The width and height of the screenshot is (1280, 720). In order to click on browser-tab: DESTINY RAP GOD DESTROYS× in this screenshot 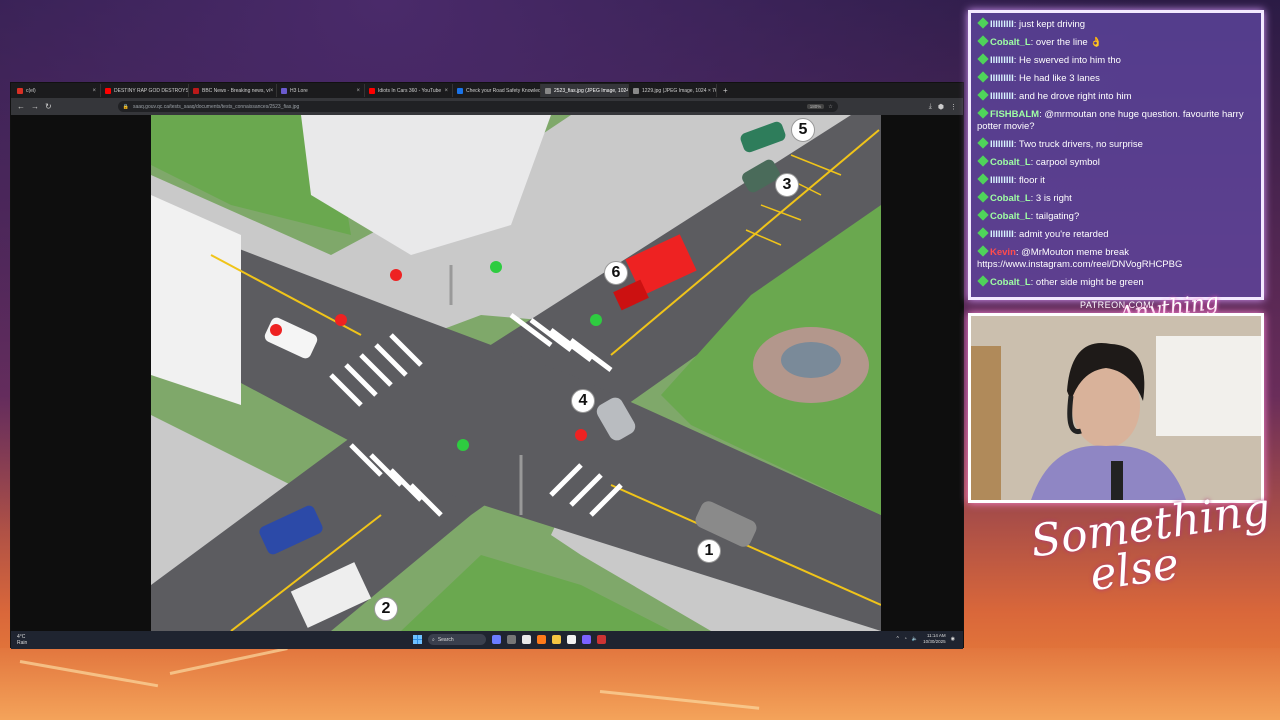, I will do `click(145, 90)`.